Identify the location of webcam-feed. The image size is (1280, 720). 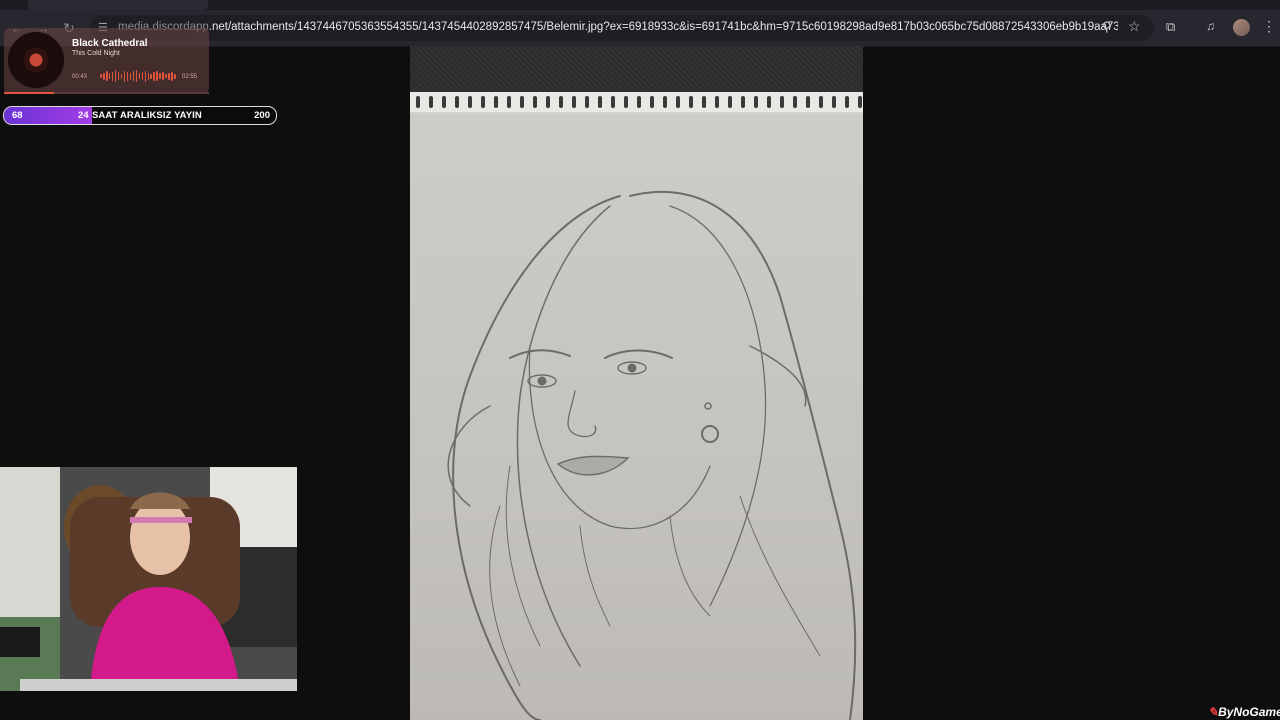
(148, 579).